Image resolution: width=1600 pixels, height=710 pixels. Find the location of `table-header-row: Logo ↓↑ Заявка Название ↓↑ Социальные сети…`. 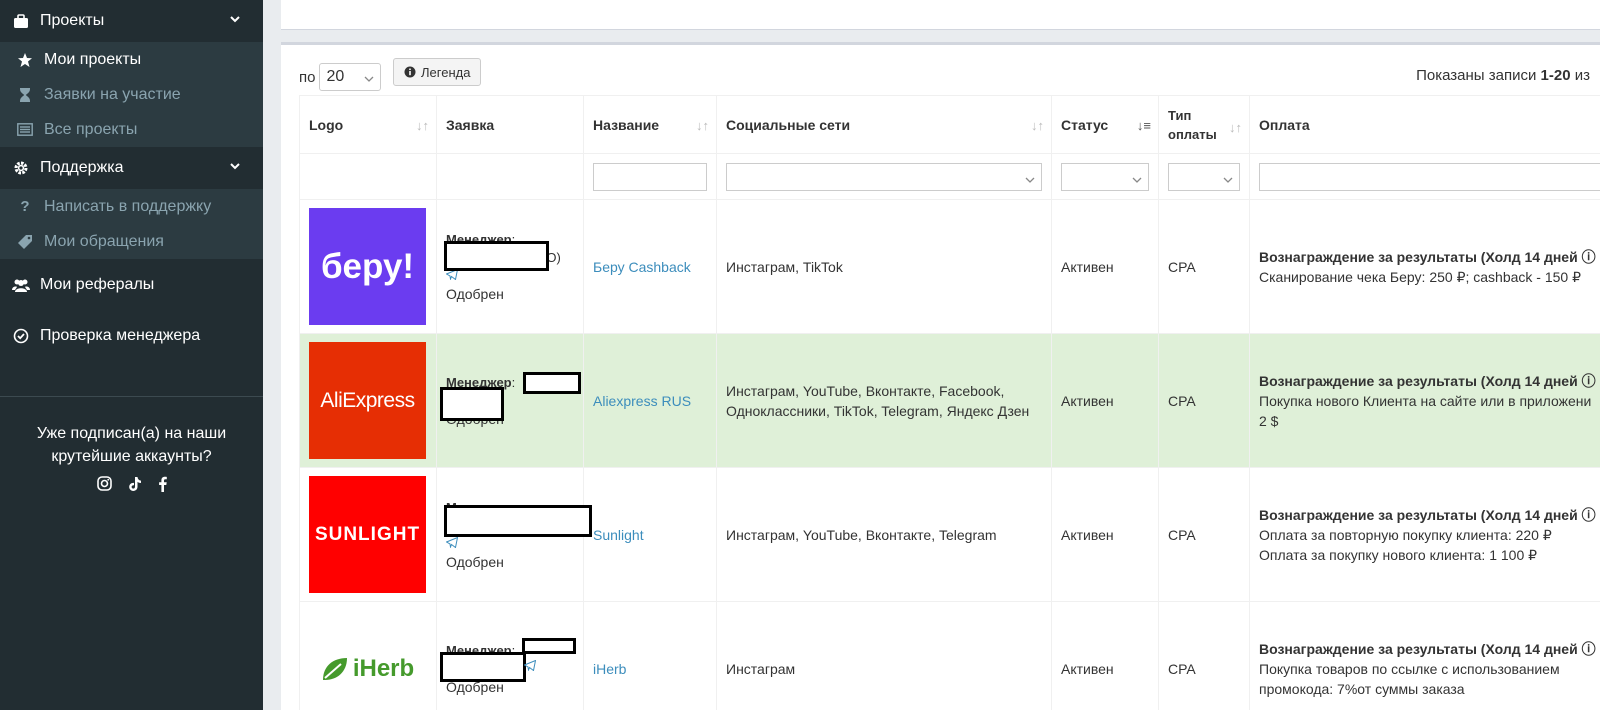

table-header-row: Logo ↓↑ Заявка Название ↓↑ Социальные сети… is located at coordinates (949, 124).